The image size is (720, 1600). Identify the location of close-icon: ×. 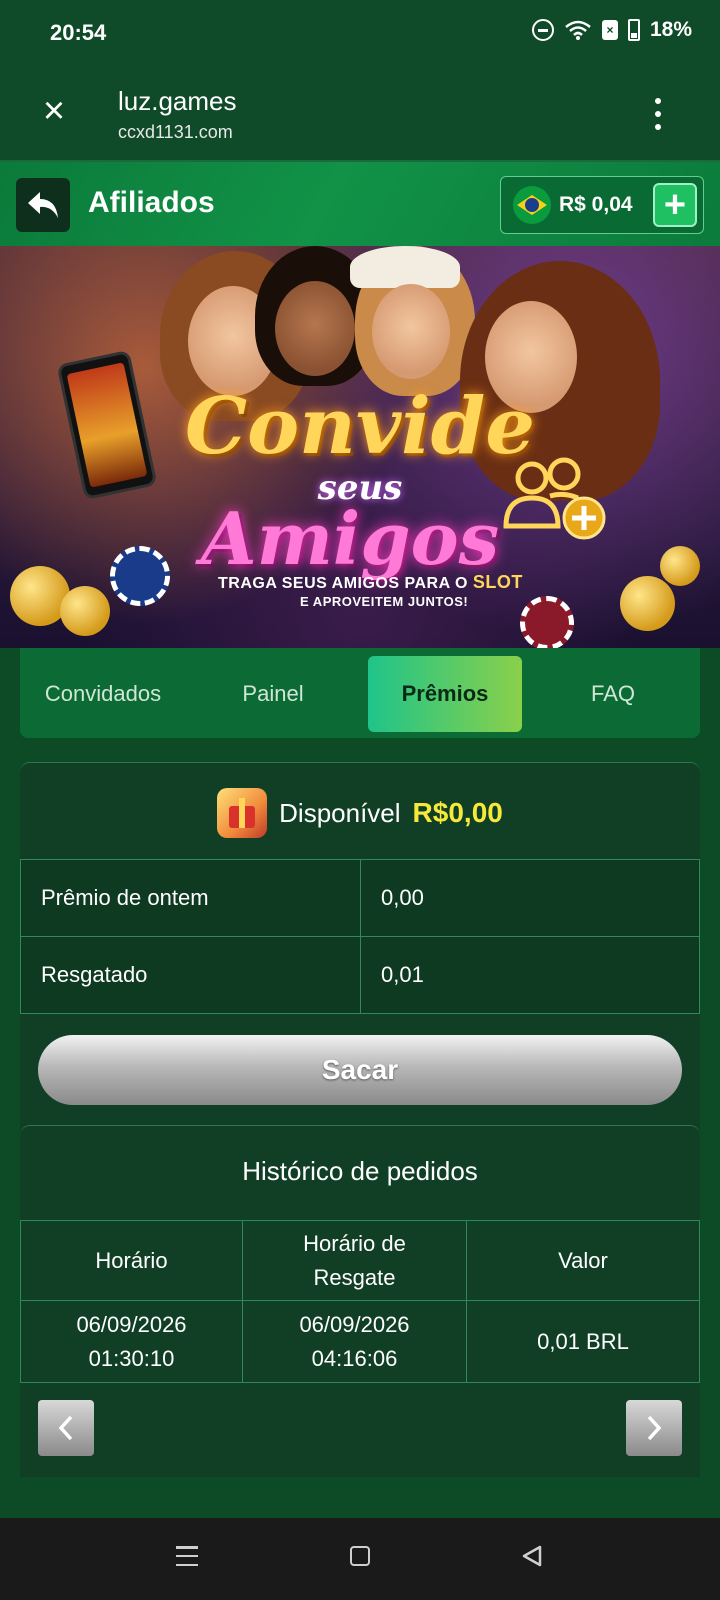
(54, 111).